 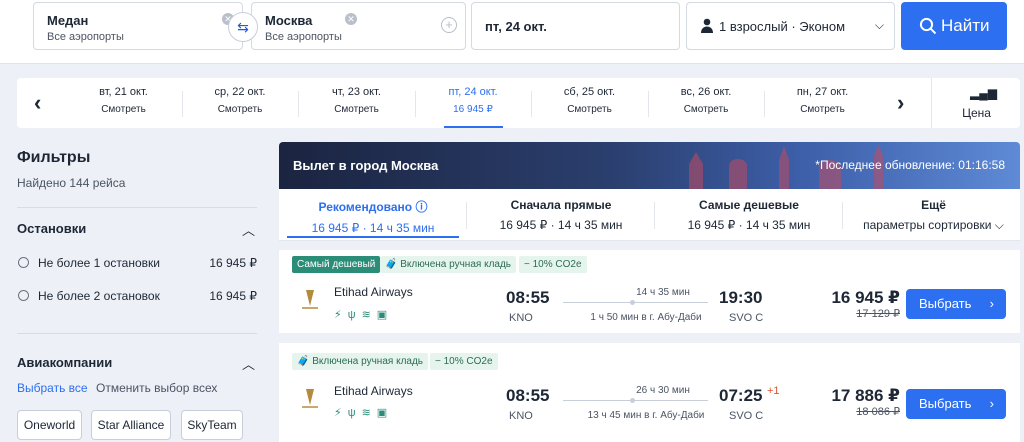 What do you see at coordinates (822, 92) in the screenshot?
I see `date-label: пн, 27 окт.` at bounding box center [822, 92].